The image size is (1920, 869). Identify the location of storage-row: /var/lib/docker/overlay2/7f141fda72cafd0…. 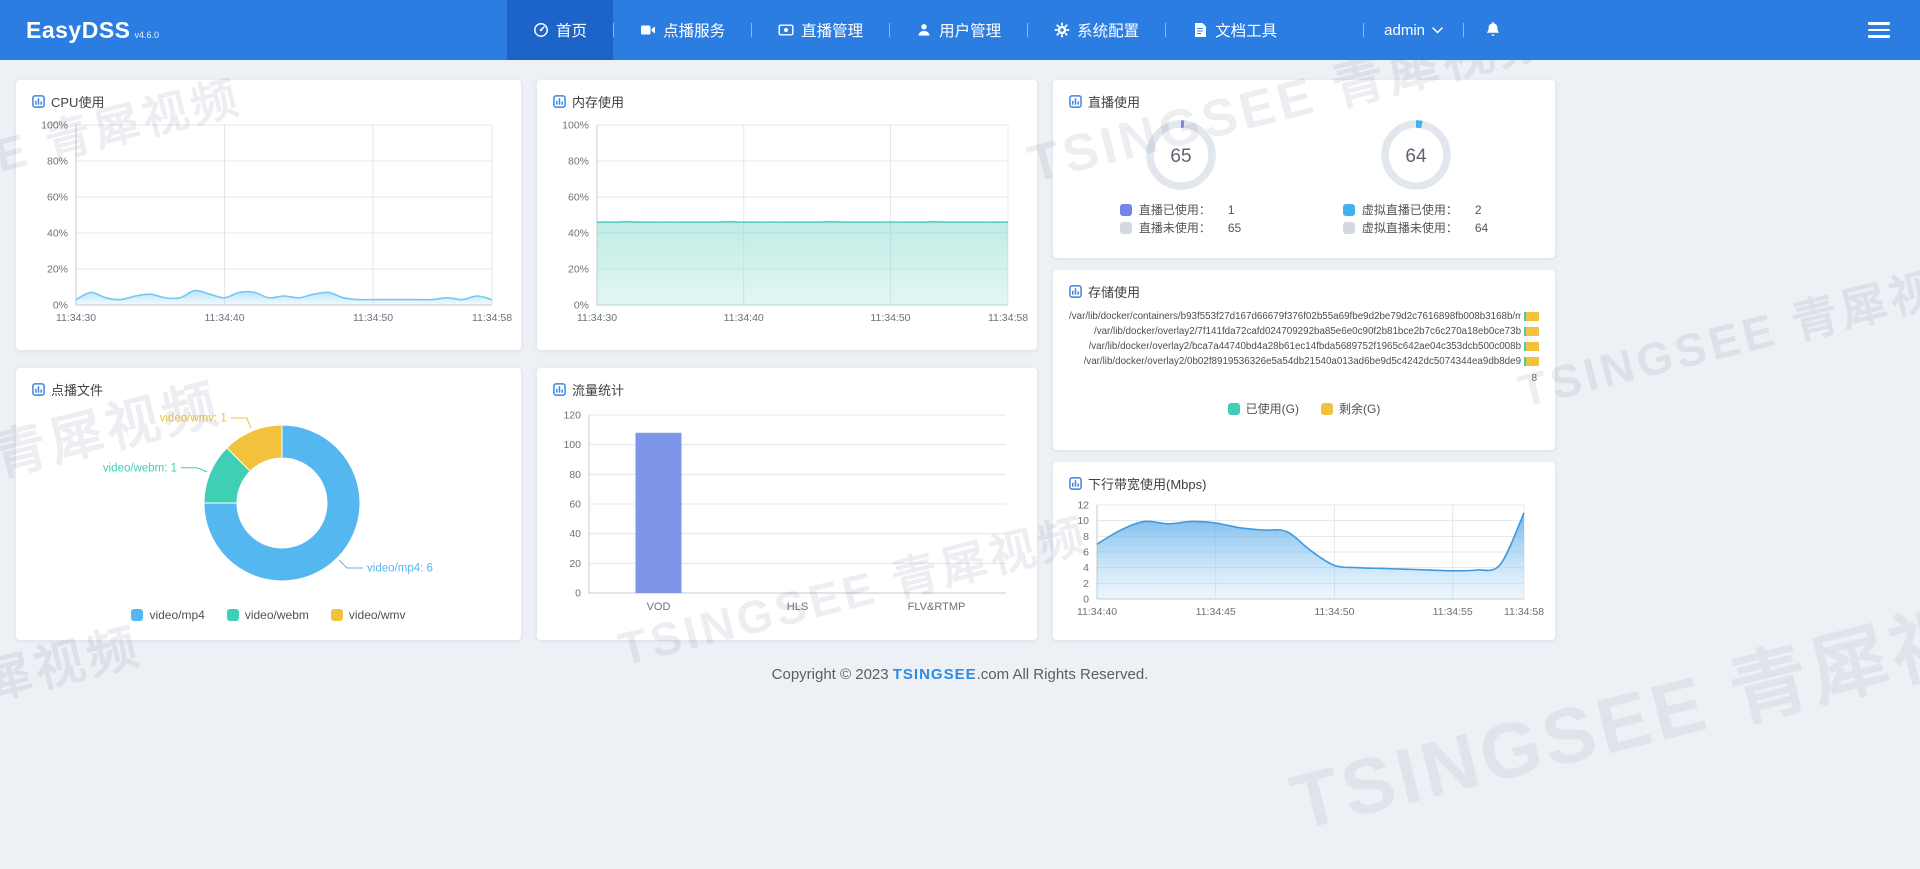
(1304, 331).